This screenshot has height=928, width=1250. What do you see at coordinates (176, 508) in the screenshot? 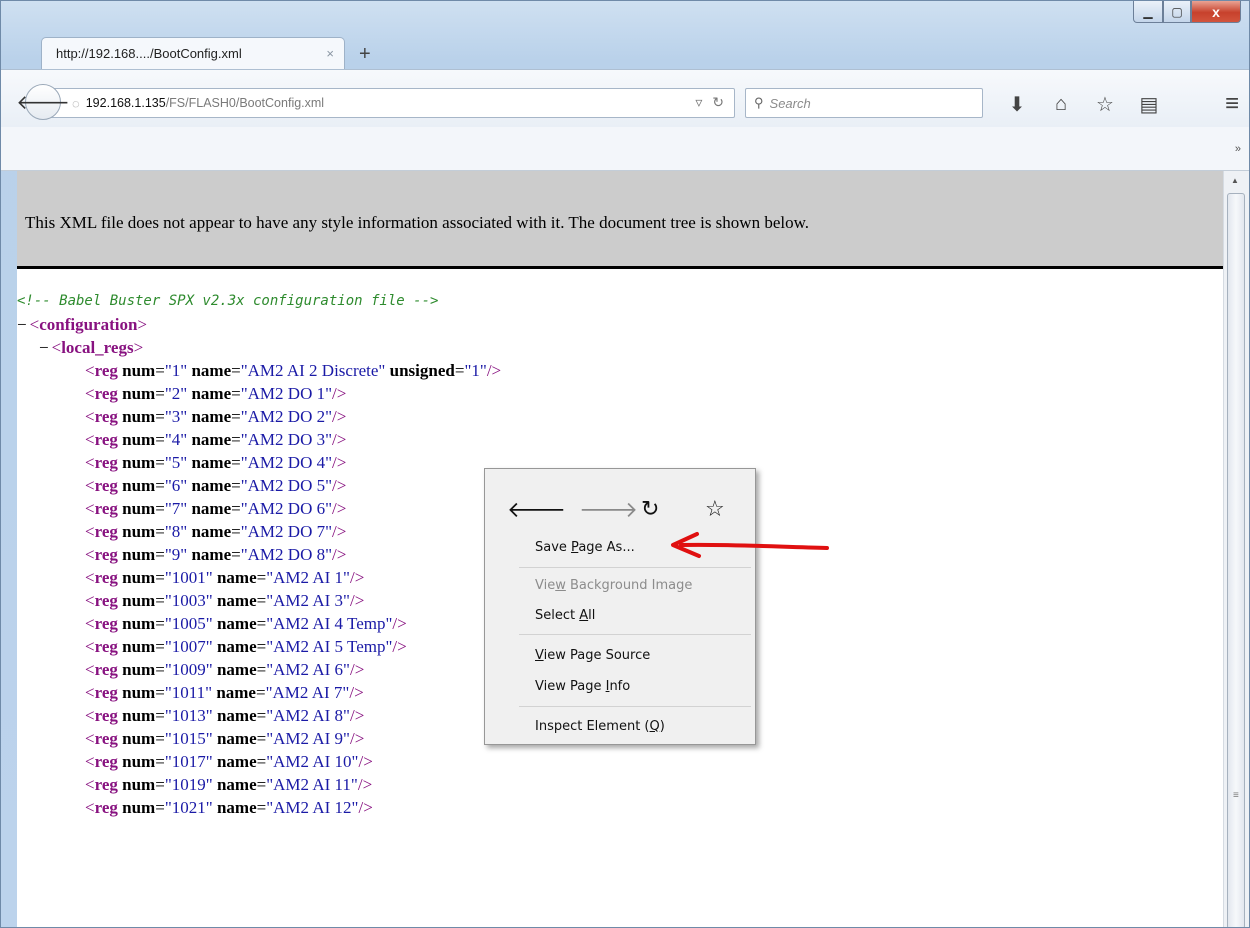
I see `xml-attr-value: "7"` at bounding box center [176, 508].